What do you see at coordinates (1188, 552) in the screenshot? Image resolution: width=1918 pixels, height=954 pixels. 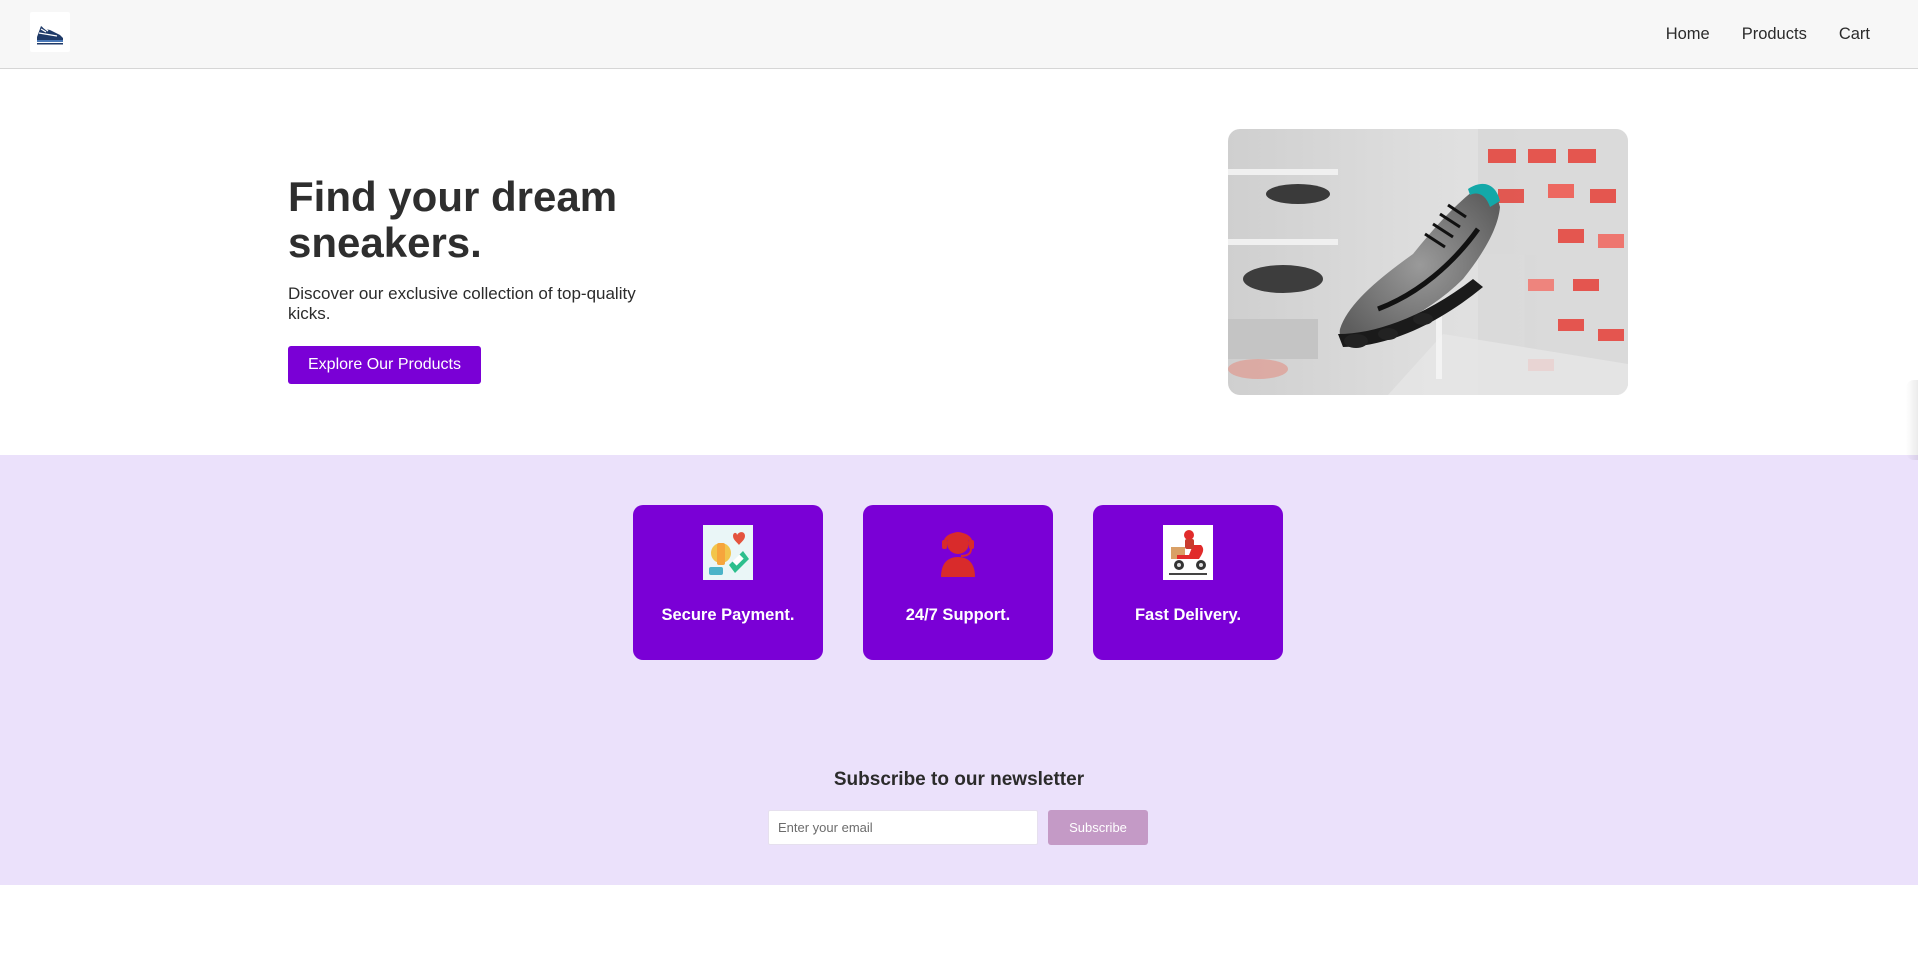 I see `delivery-scooter-icon` at bounding box center [1188, 552].